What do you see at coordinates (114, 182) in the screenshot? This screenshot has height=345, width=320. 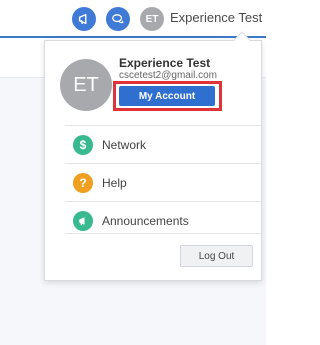 I see `menu-item-label: Help` at bounding box center [114, 182].